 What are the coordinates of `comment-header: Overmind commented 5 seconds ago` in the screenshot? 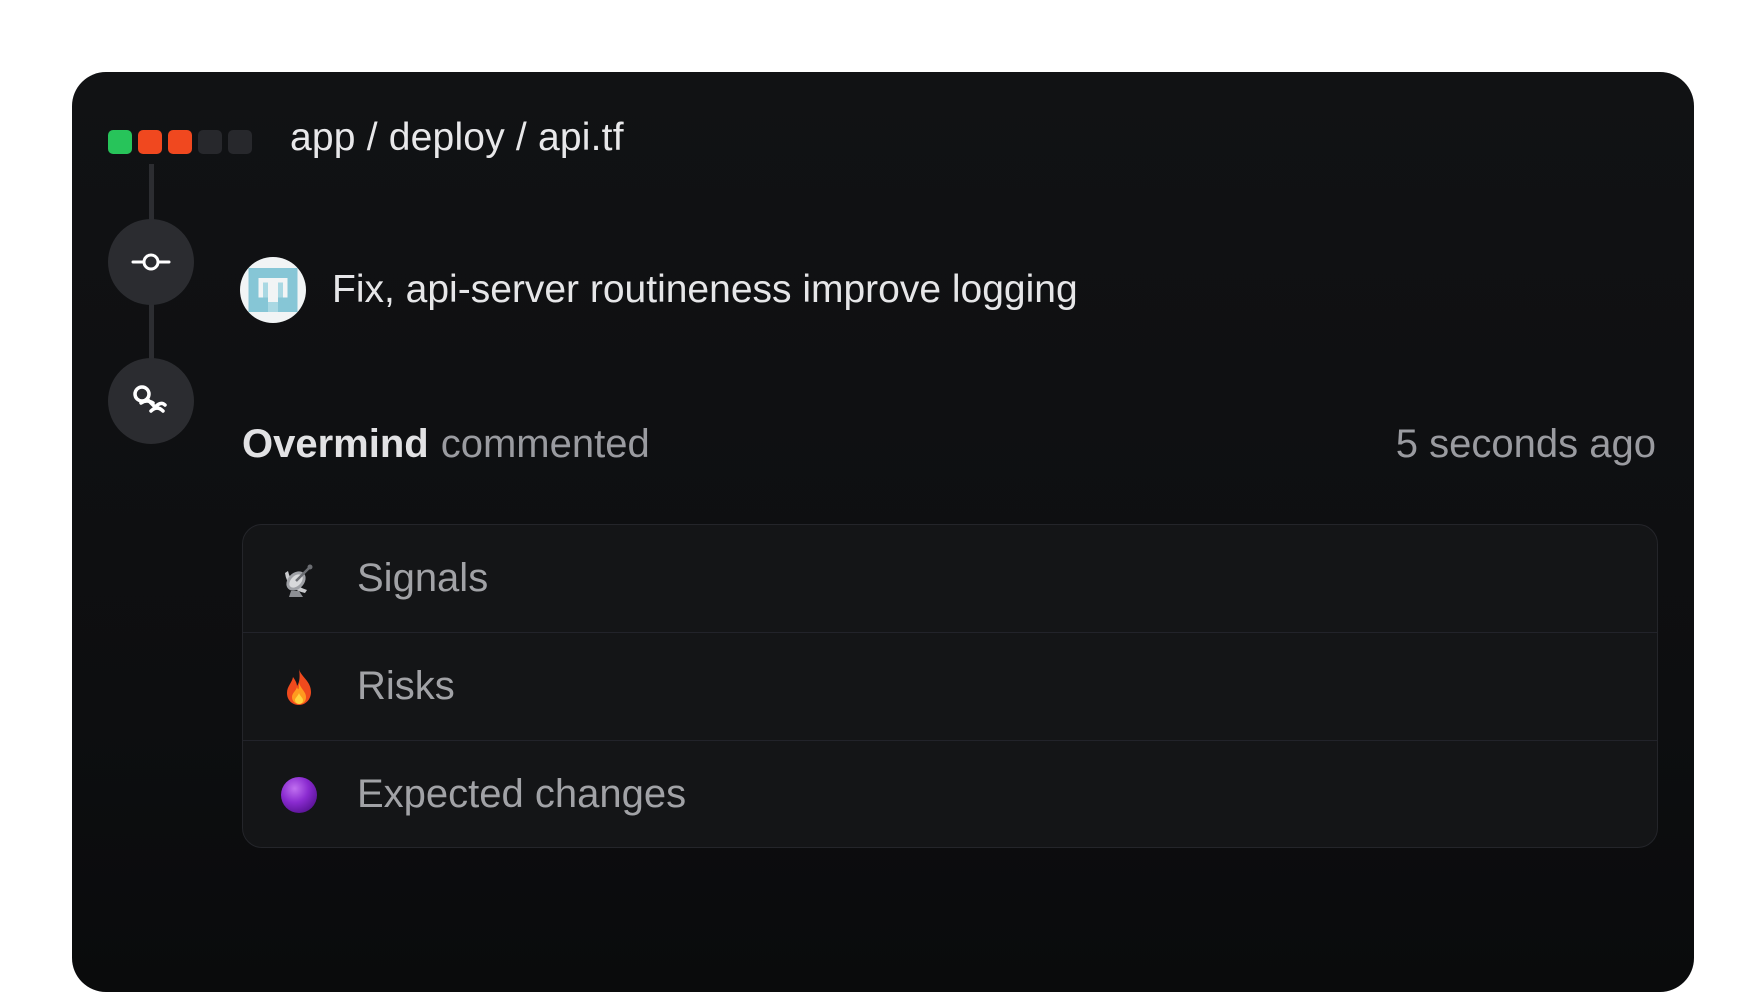 It's located at (949, 444).